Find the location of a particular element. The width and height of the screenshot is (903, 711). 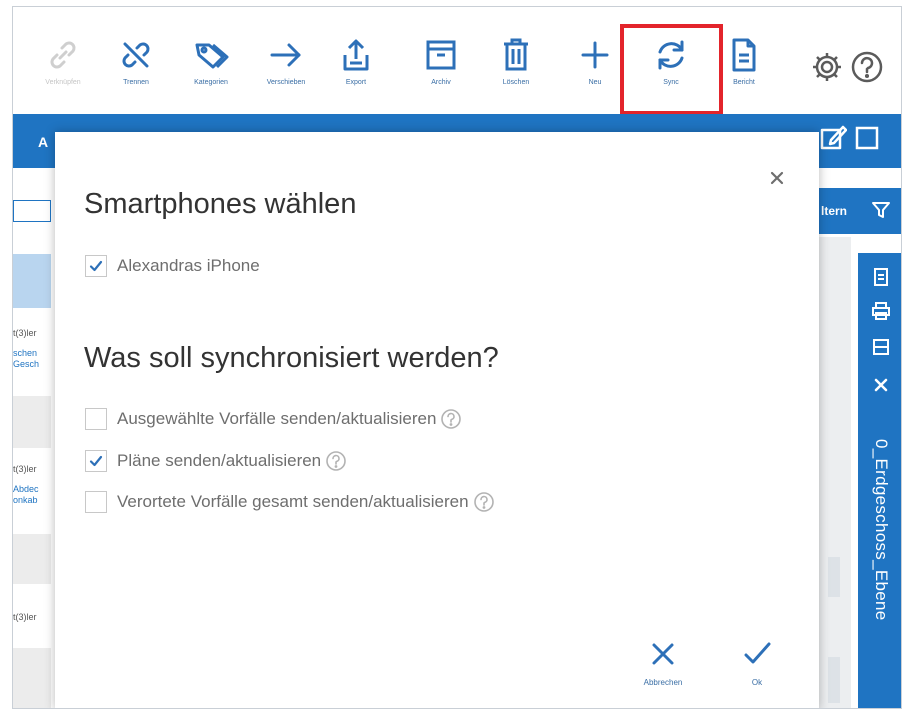

plans-label: Pläne senden/aktualisieren is located at coordinates (219, 460).